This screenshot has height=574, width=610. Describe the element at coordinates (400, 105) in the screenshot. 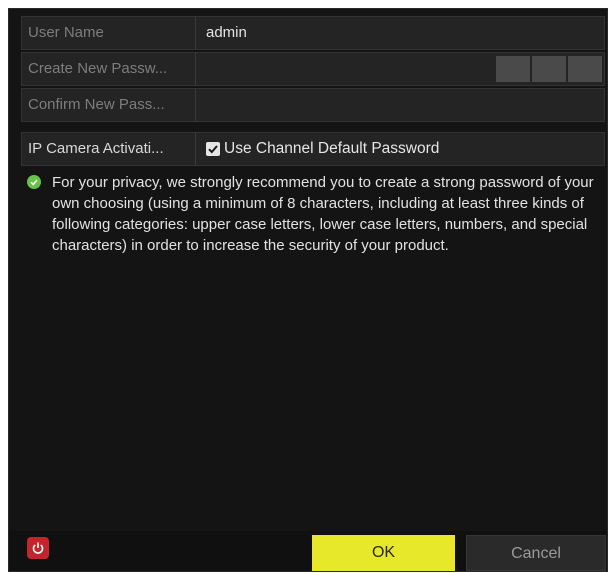

I see `confirm-password-input` at that location.